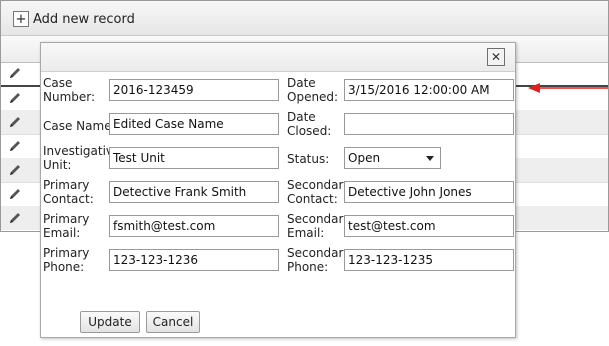 This screenshot has height=346, width=609. What do you see at coordinates (429, 260) in the screenshot?
I see `secondary-phone-field` at bounding box center [429, 260].